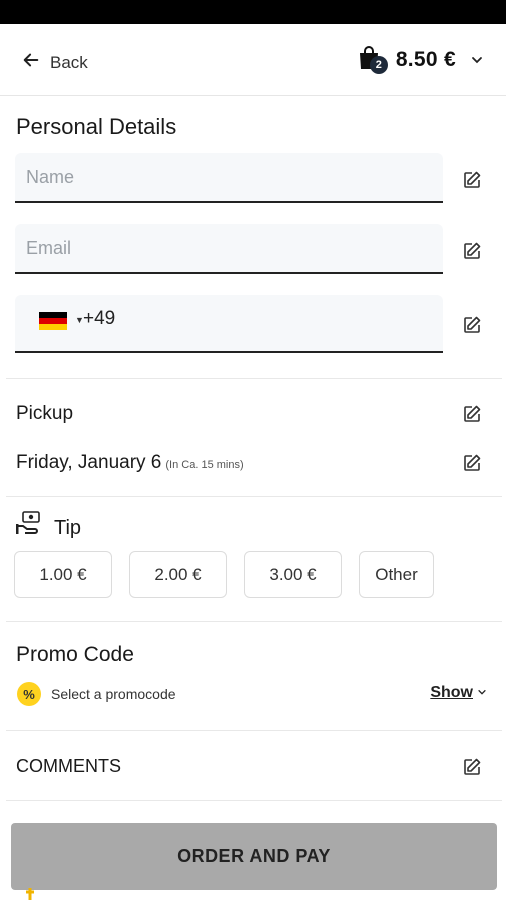 This screenshot has height=900, width=506. What do you see at coordinates (473, 415) in the screenshot?
I see `edit-pickup-icon` at bounding box center [473, 415].